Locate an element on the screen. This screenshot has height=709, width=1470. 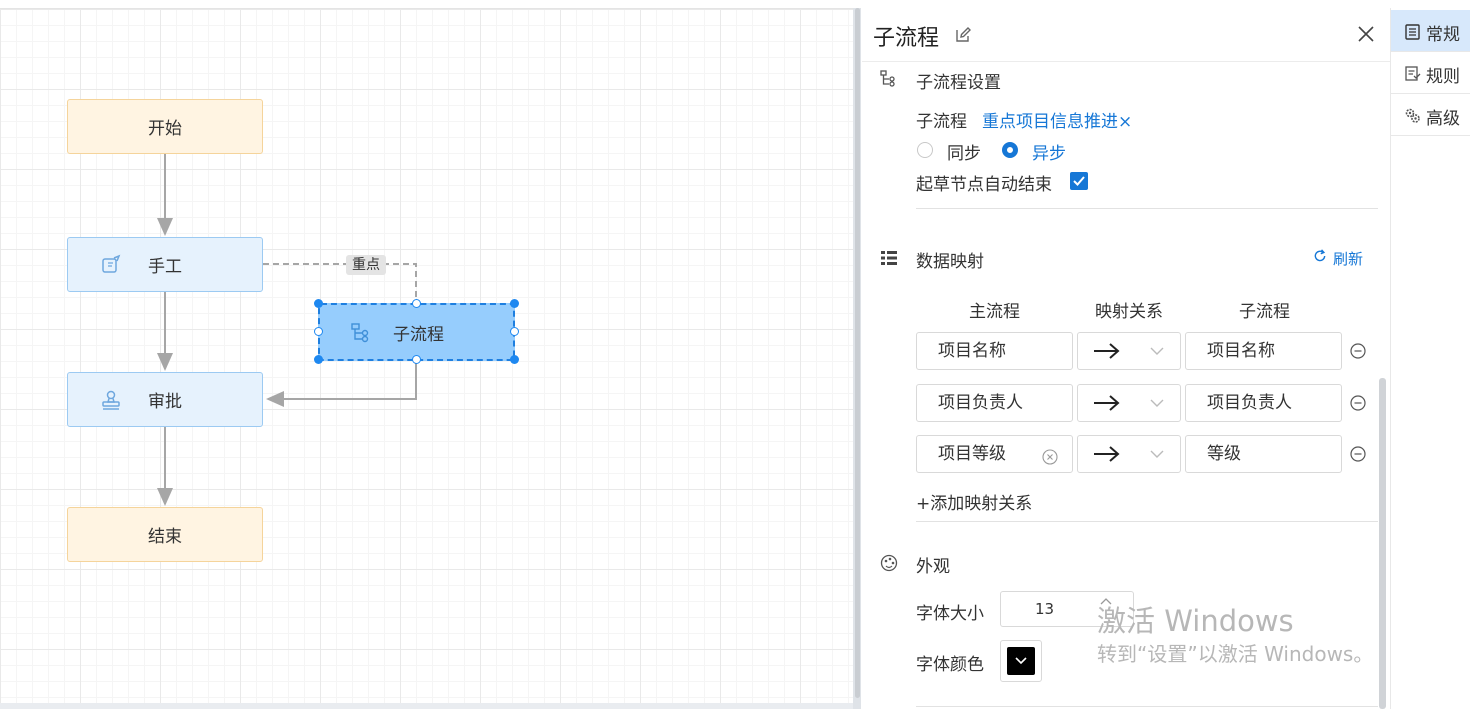
color-swatch is located at coordinates (1021, 661).